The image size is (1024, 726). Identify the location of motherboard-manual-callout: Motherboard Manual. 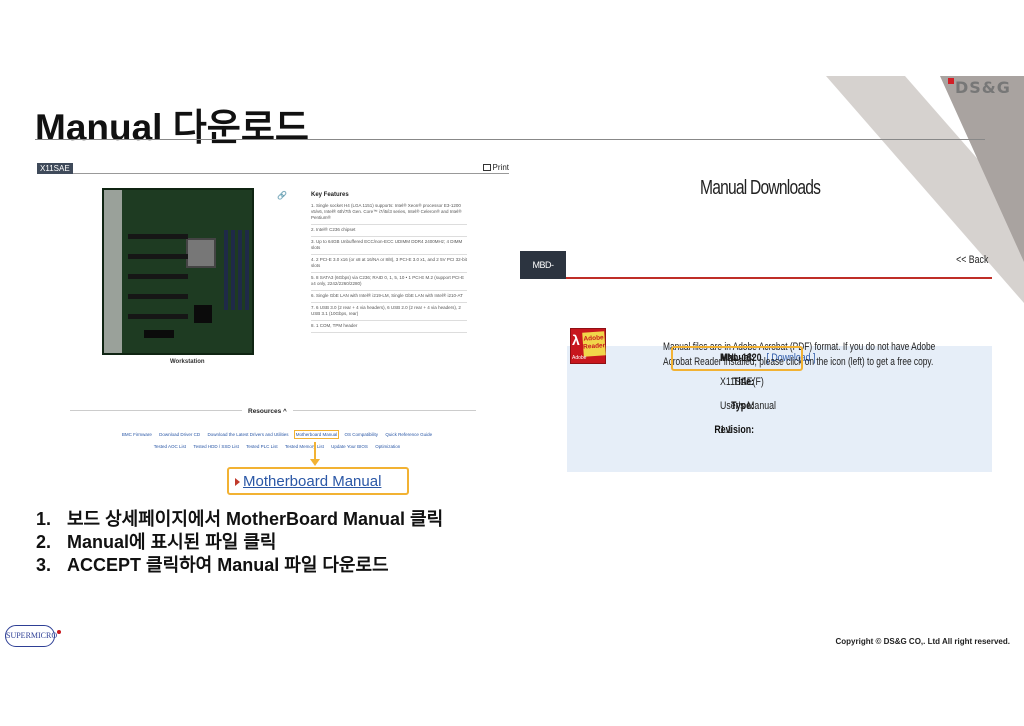
(318, 481).